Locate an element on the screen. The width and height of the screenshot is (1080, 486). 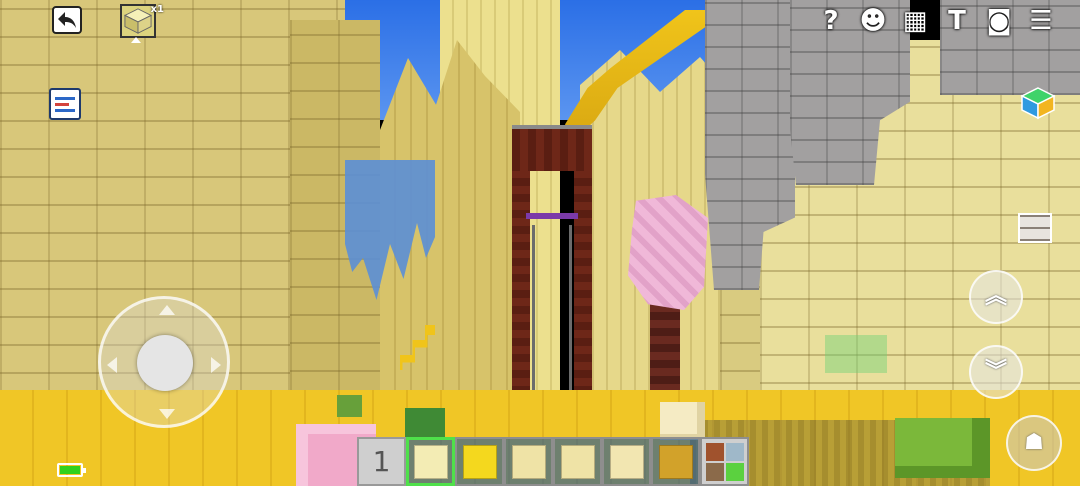
jump-button: ☗ is located at coordinates (1034, 443).